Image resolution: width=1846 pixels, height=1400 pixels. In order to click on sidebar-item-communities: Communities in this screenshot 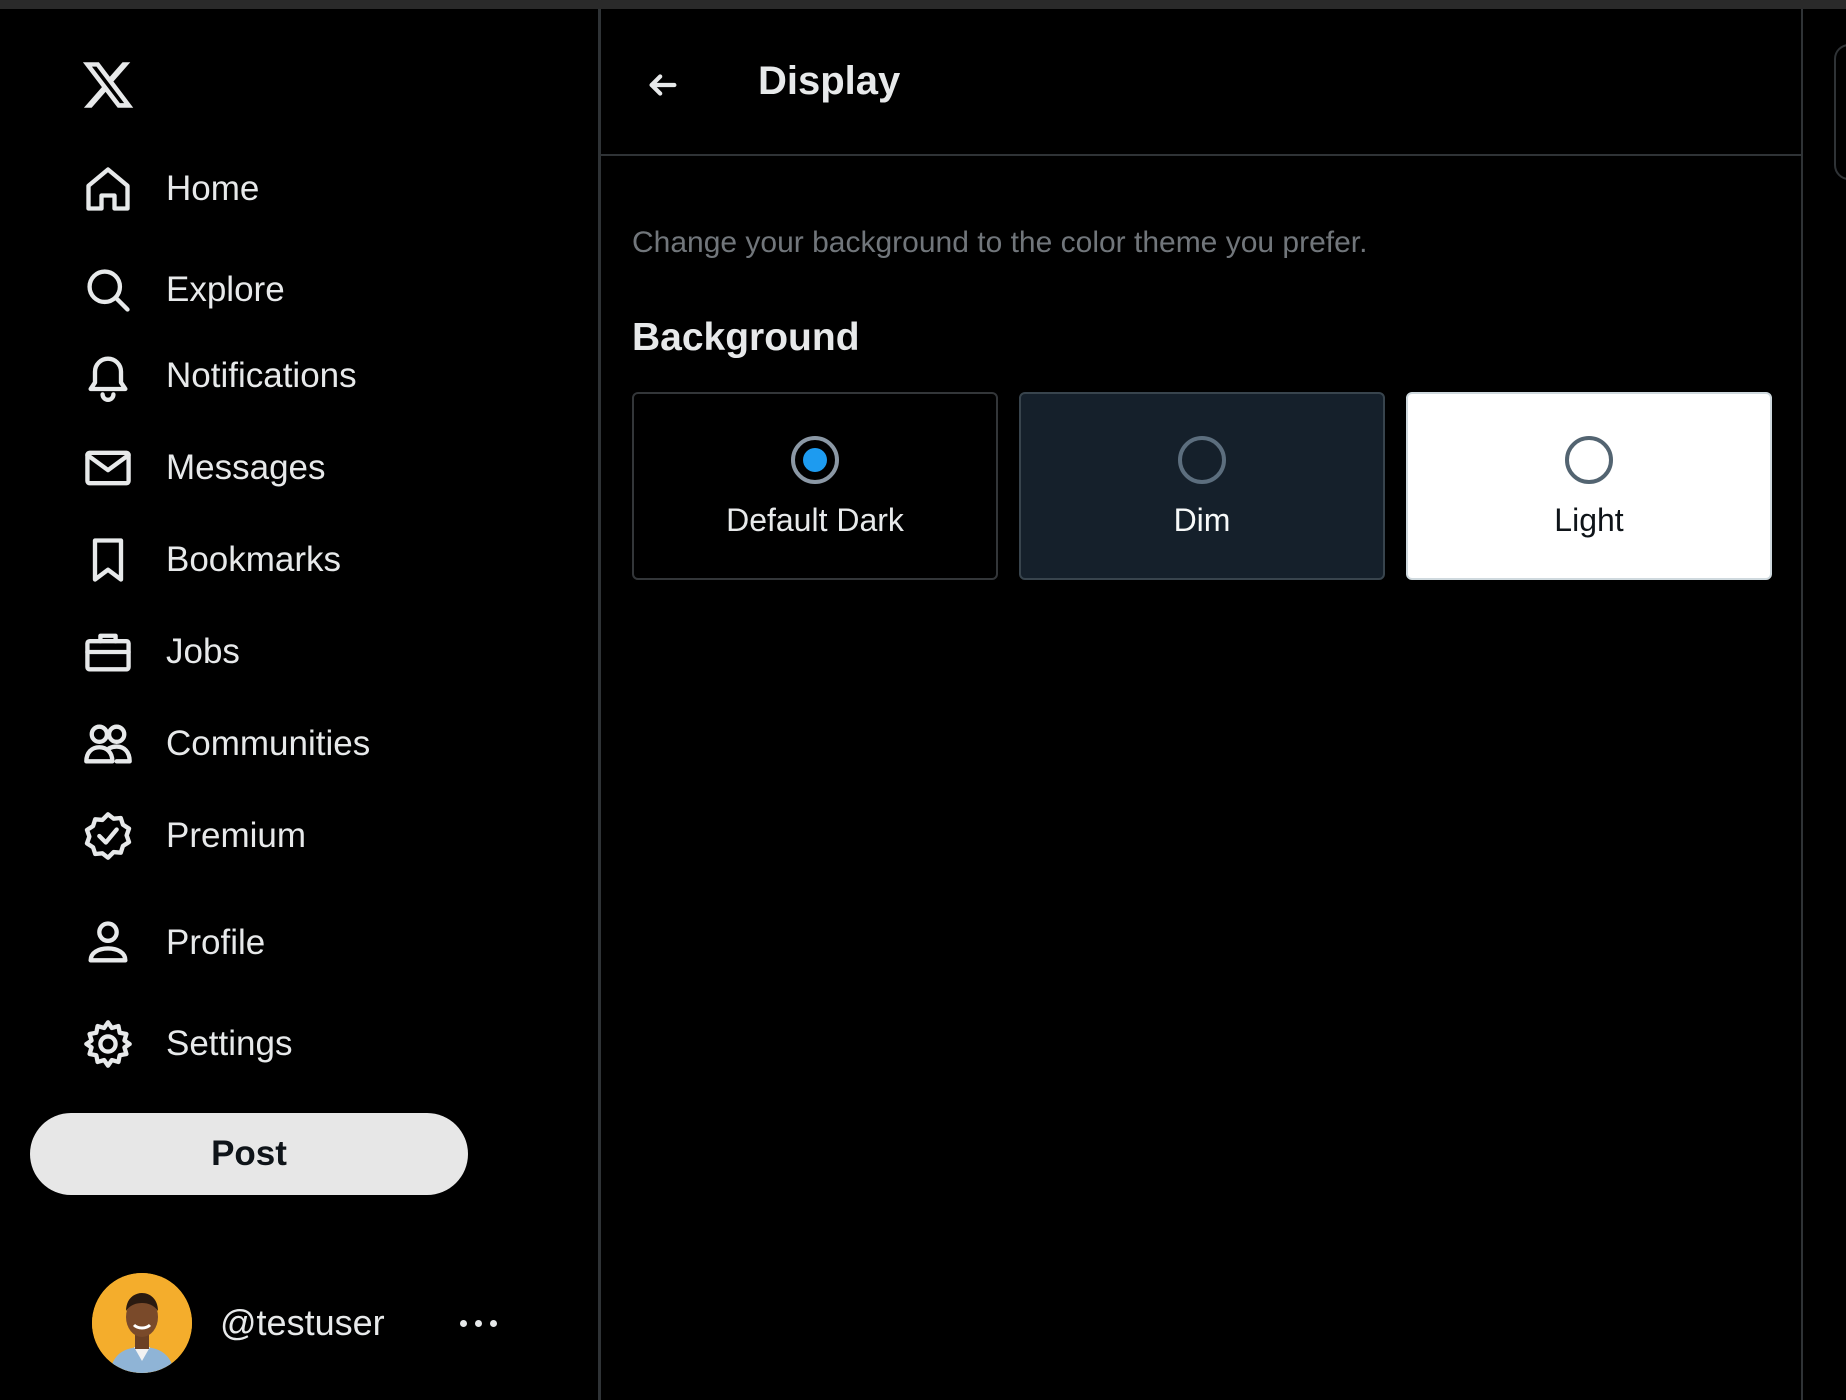, I will do `click(223, 744)`.